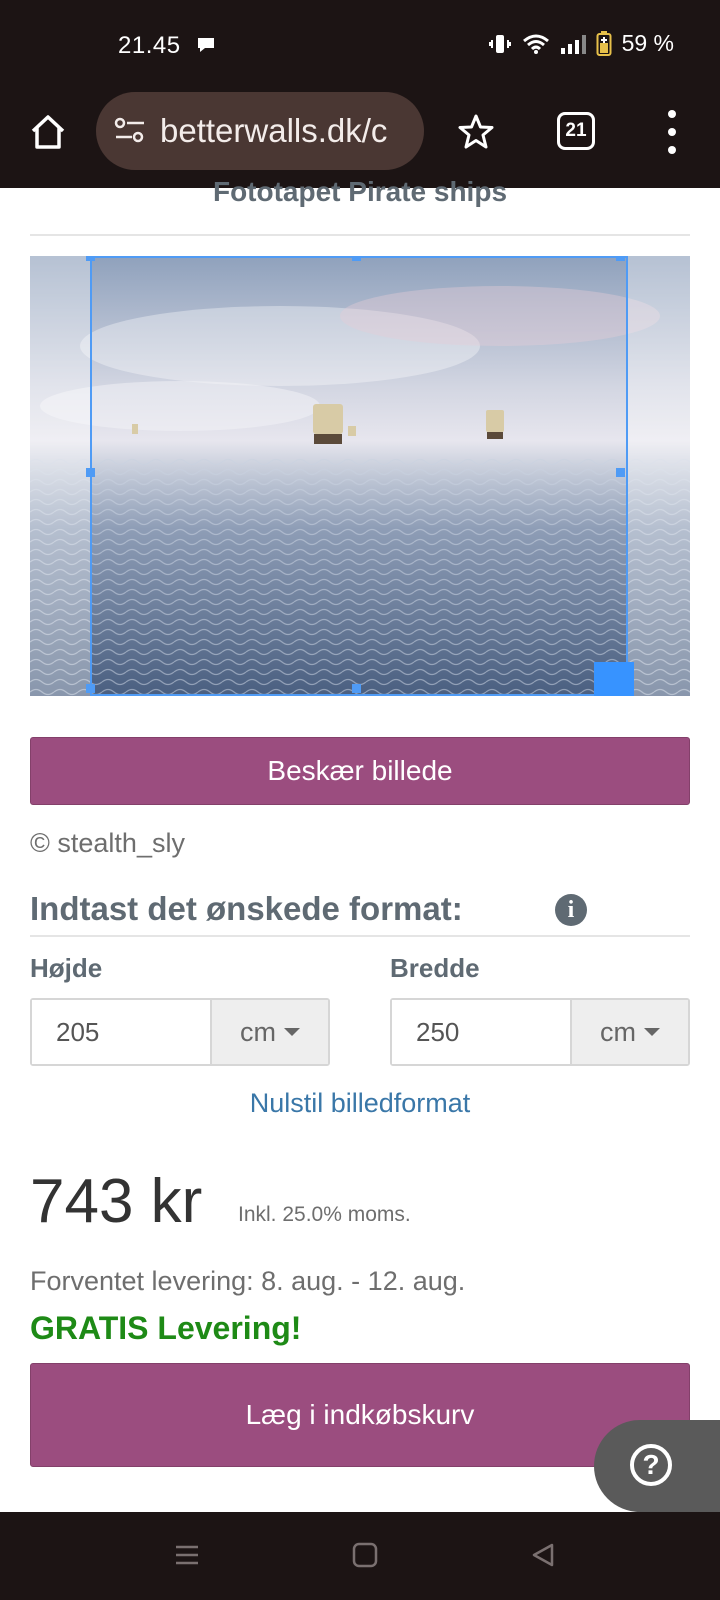 This screenshot has width=720, height=1600. What do you see at coordinates (360, 771) in the screenshot?
I see `crop-image-button: Beskær billede` at bounding box center [360, 771].